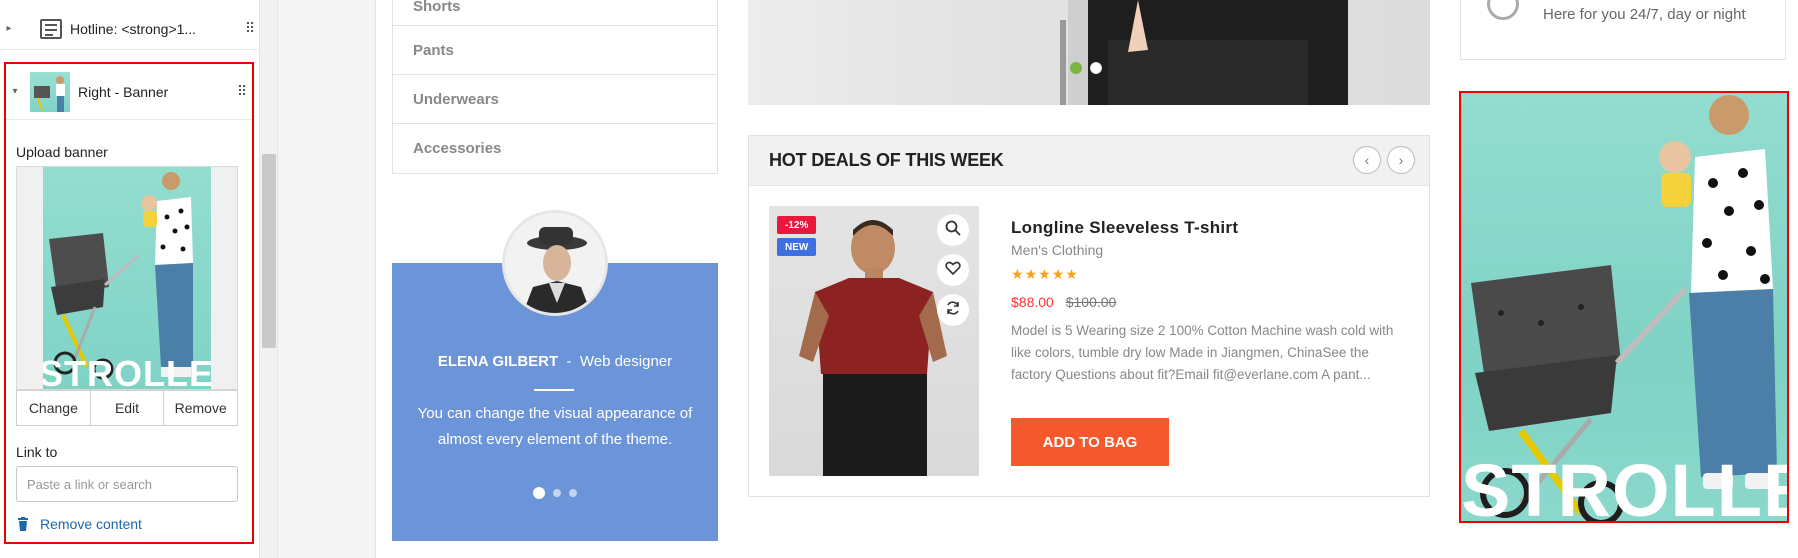  Describe the element at coordinates (1503, 10) in the screenshot. I see `support-icon` at that location.